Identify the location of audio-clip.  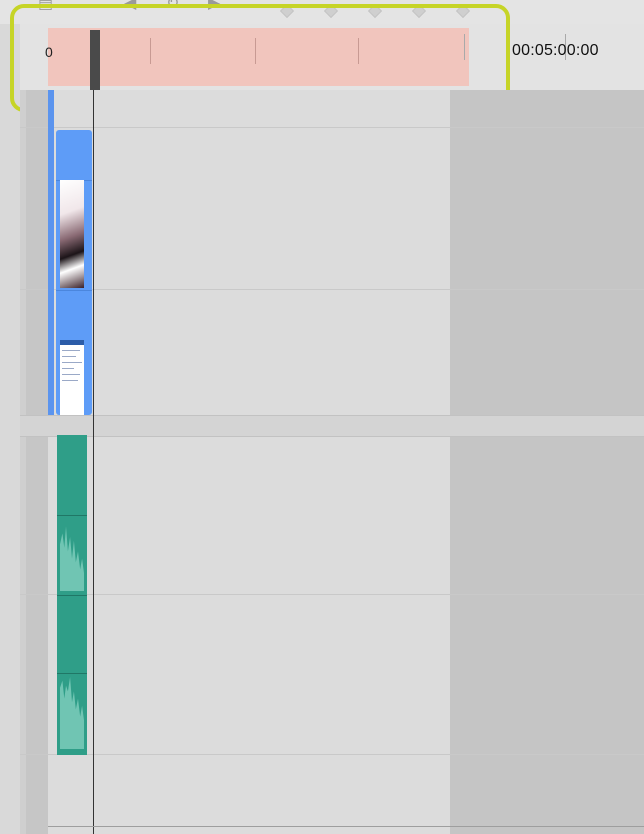
(72, 595).